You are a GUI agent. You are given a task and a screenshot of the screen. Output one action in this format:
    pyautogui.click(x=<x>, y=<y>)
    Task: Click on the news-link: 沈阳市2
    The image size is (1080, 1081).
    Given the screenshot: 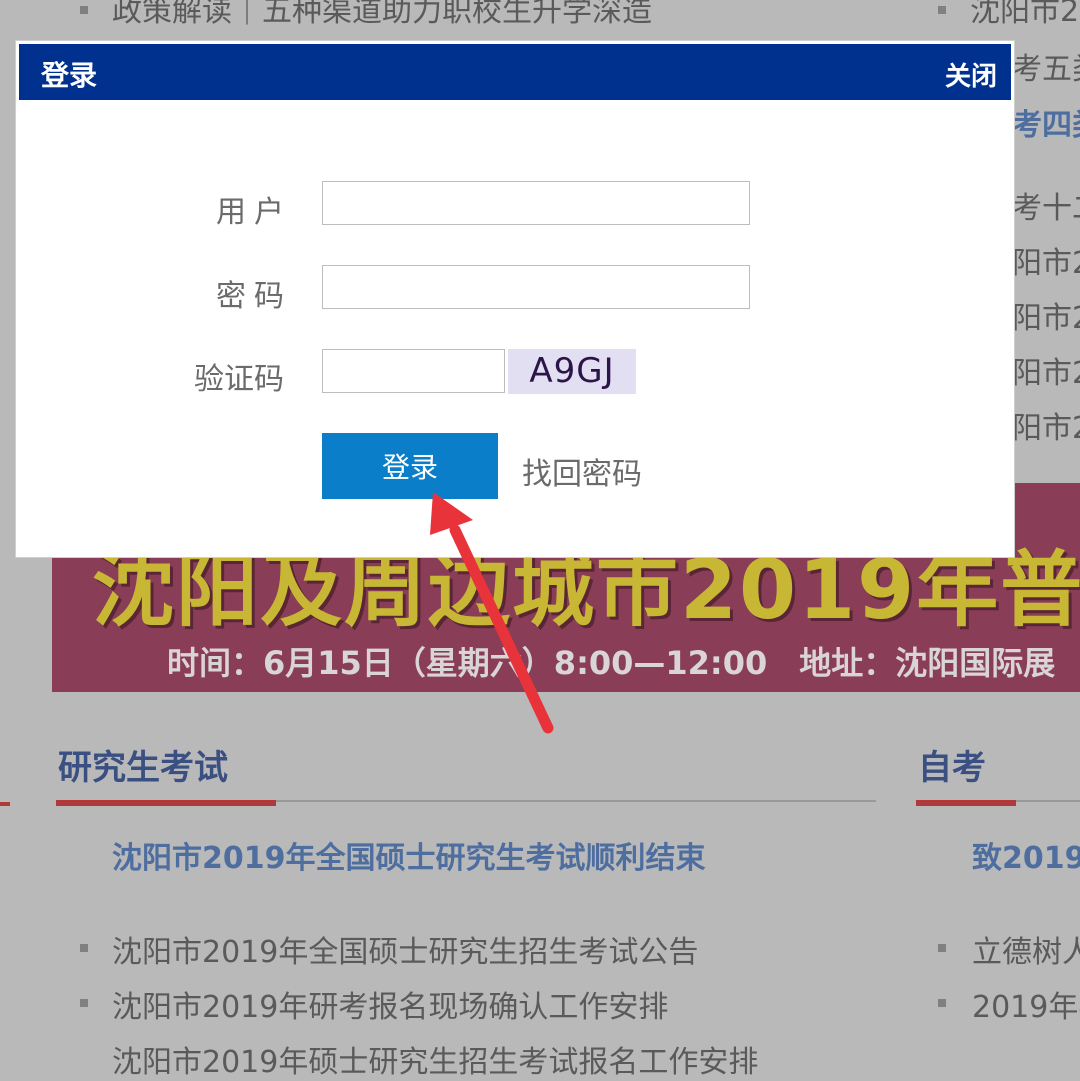 What is the action you would take?
    pyautogui.click(x=1024, y=15)
    